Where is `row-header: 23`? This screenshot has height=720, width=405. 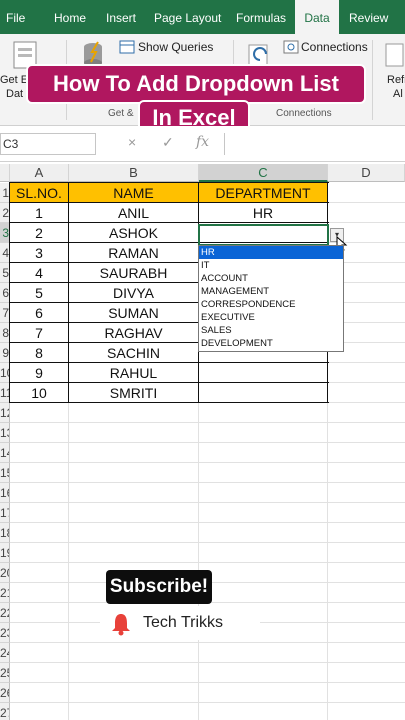 row-header: 23 is located at coordinates (5, 633).